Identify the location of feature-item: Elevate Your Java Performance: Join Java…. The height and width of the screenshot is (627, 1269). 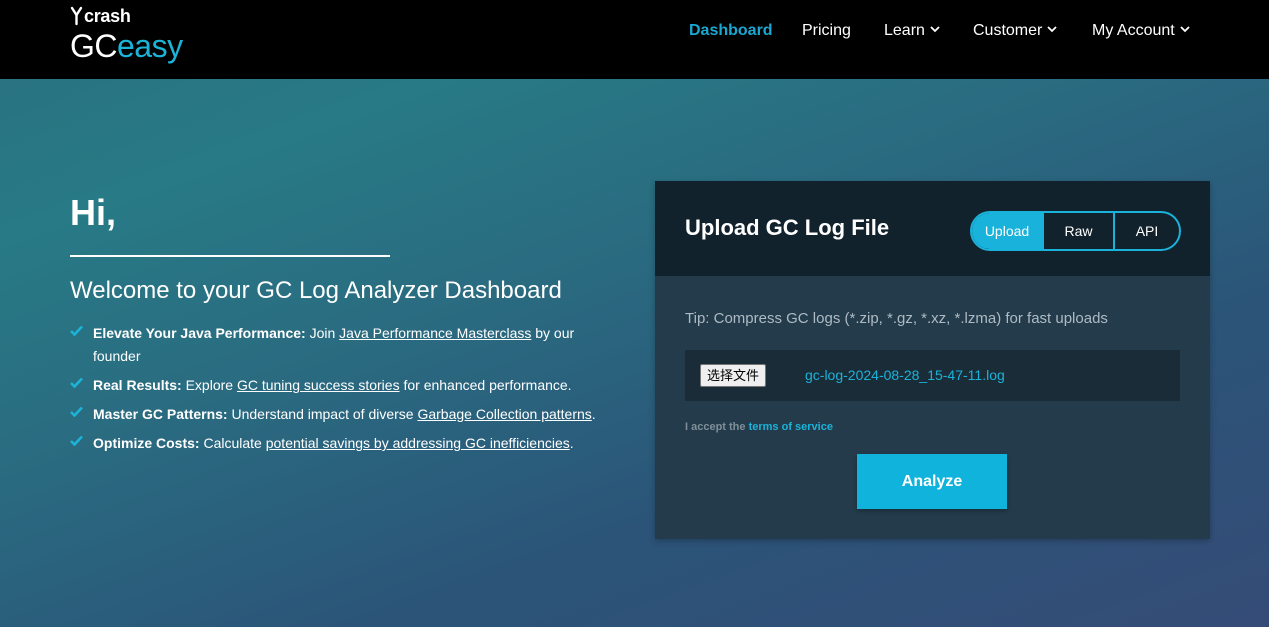
(342, 345).